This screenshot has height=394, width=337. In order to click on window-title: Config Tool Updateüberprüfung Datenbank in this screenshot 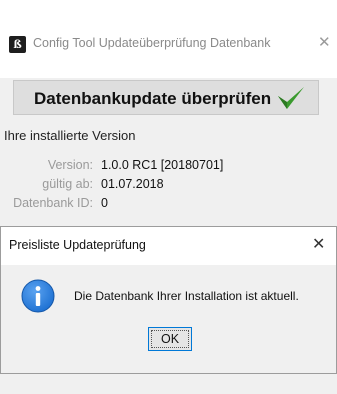, I will do `click(152, 43)`.